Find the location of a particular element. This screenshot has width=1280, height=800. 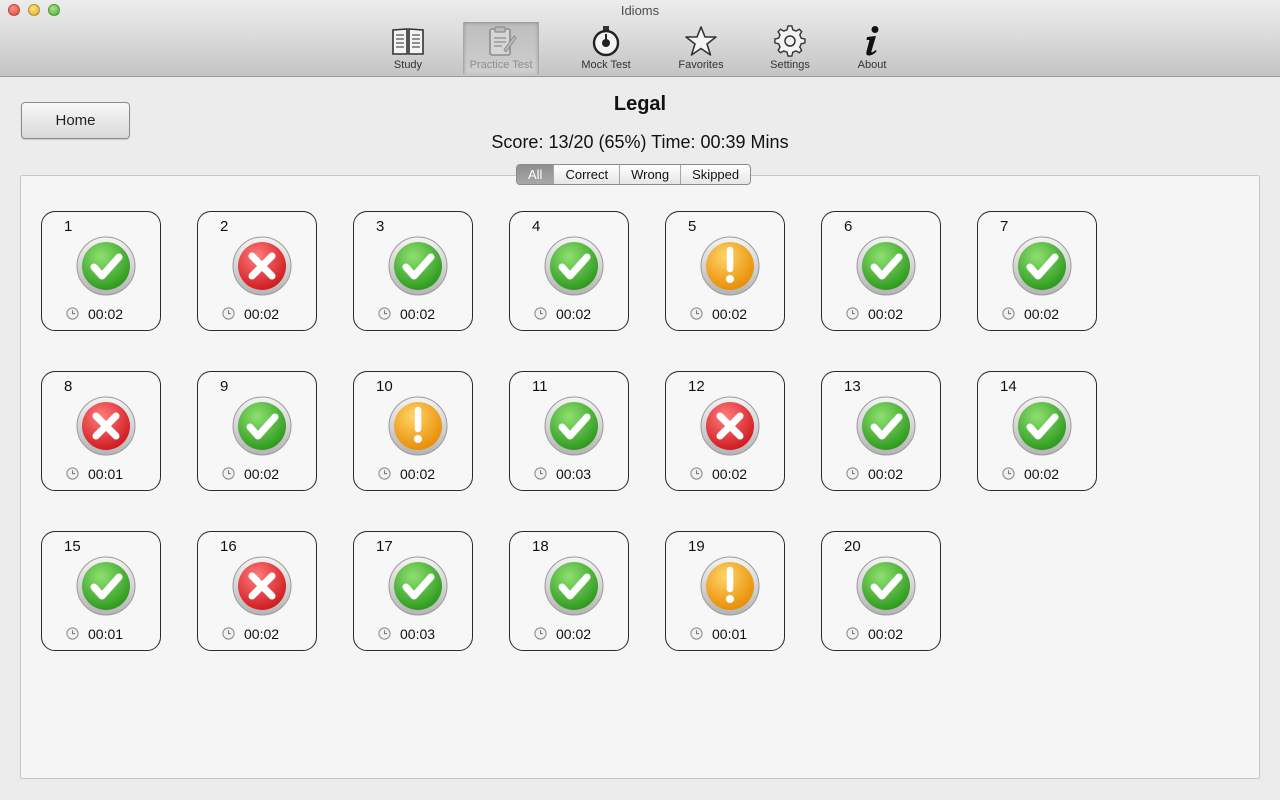

toolbar-label: Practice Test is located at coordinates (501, 65).